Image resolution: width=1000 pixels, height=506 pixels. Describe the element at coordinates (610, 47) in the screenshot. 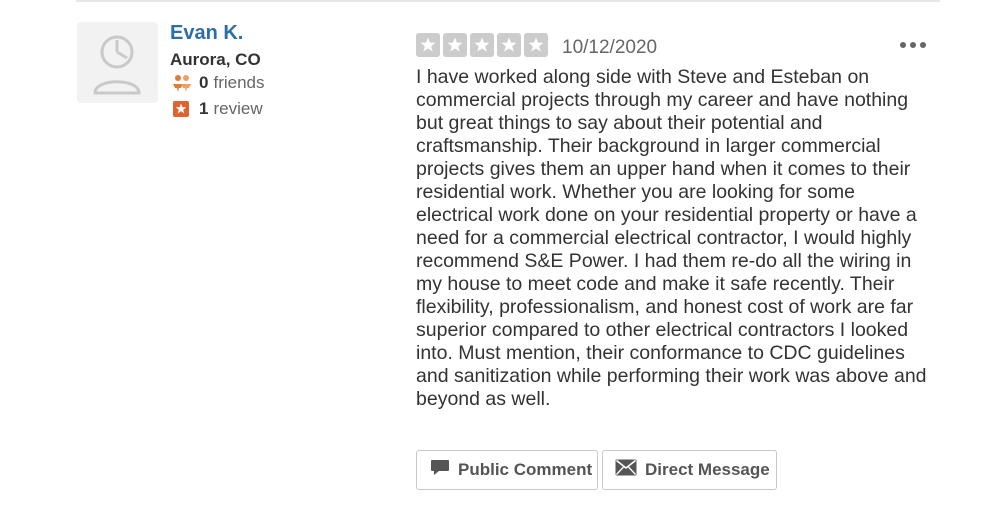

I see `review-date: 10/12/2020` at that location.